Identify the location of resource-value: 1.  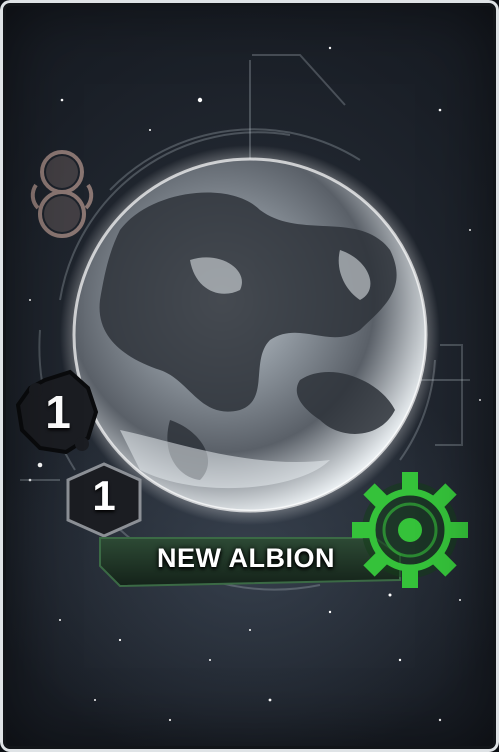
(58, 412).